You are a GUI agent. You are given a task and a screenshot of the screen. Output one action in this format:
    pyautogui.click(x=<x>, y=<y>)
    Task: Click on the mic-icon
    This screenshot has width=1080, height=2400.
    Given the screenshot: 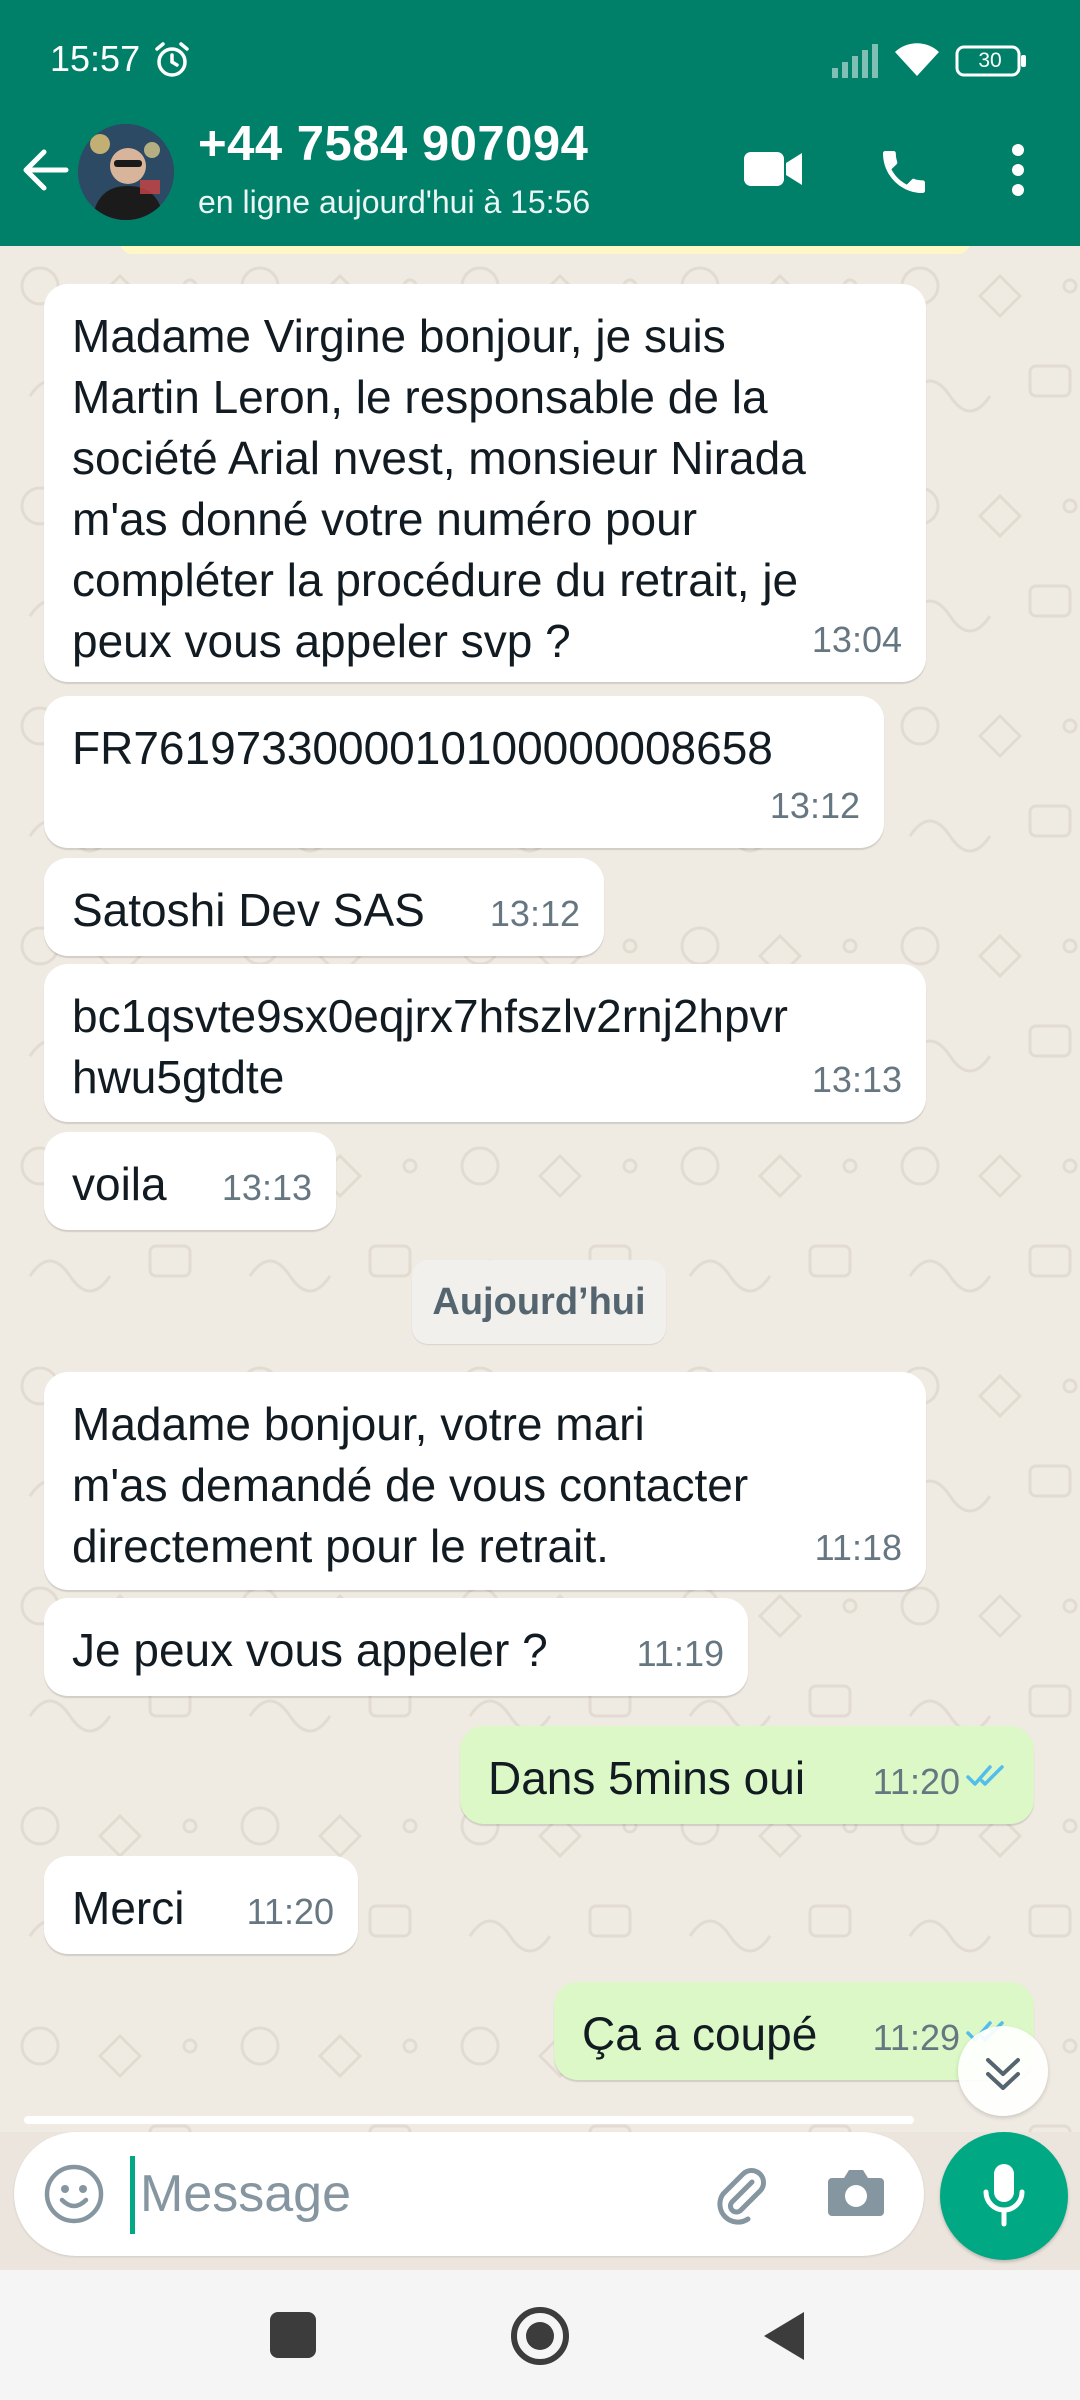 What is the action you would take?
    pyautogui.click(x=1004, y=2198)
    